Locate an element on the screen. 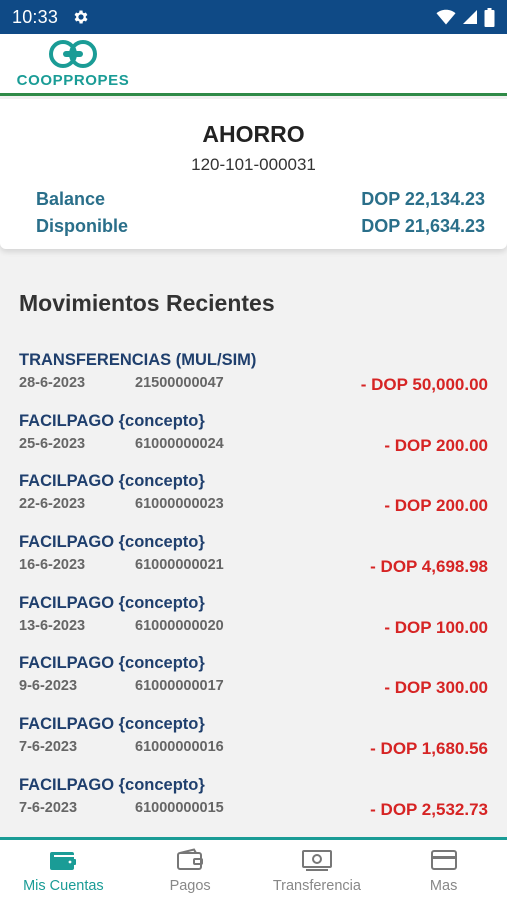 Image resolution: width=507 pixels, height=900 pixels. transaction-reference: 61000000024 is located at coordinates (179, 443).